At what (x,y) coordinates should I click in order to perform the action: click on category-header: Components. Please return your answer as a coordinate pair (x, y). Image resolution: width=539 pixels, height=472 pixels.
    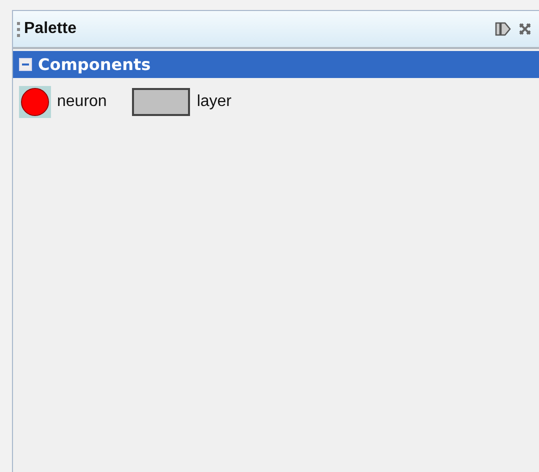
    Looking at the image, I should click on (276, 64).